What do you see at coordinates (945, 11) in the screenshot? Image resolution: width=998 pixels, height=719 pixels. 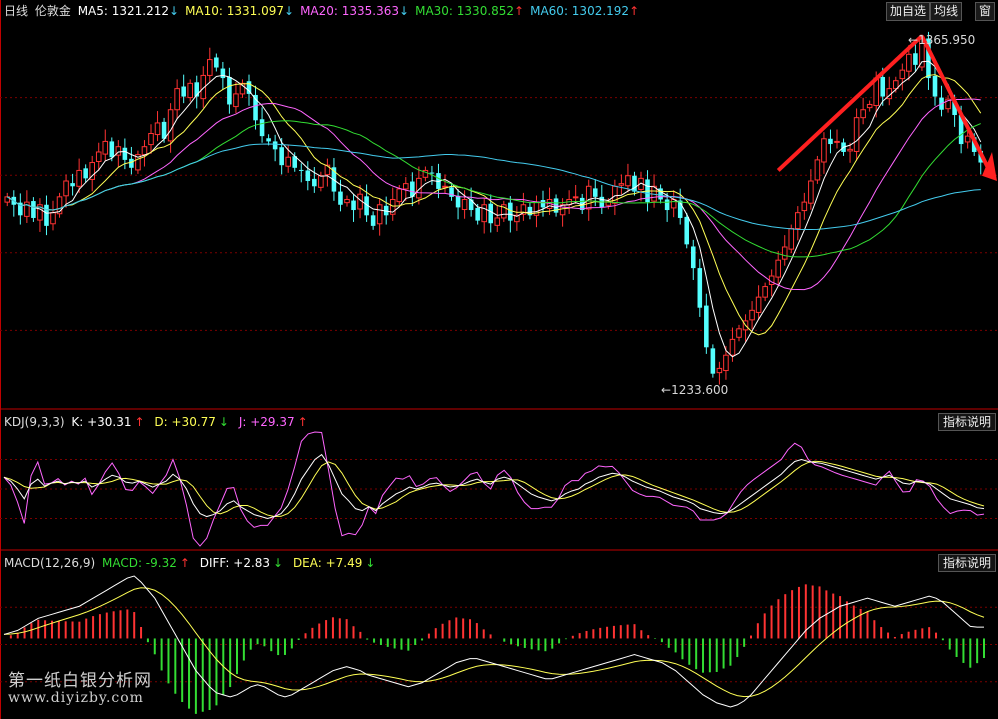 I see `moving-average-button: 均线` at bounding box center [945, 11].